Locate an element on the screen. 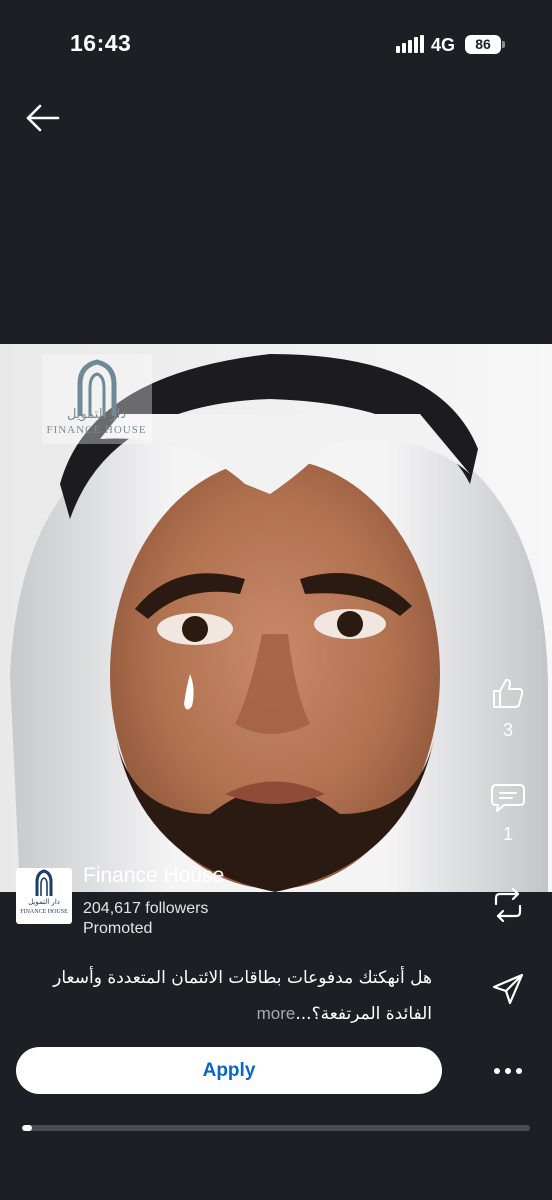 The image size is (552, 1200). repost-icon is located at coordinates (508, 905).